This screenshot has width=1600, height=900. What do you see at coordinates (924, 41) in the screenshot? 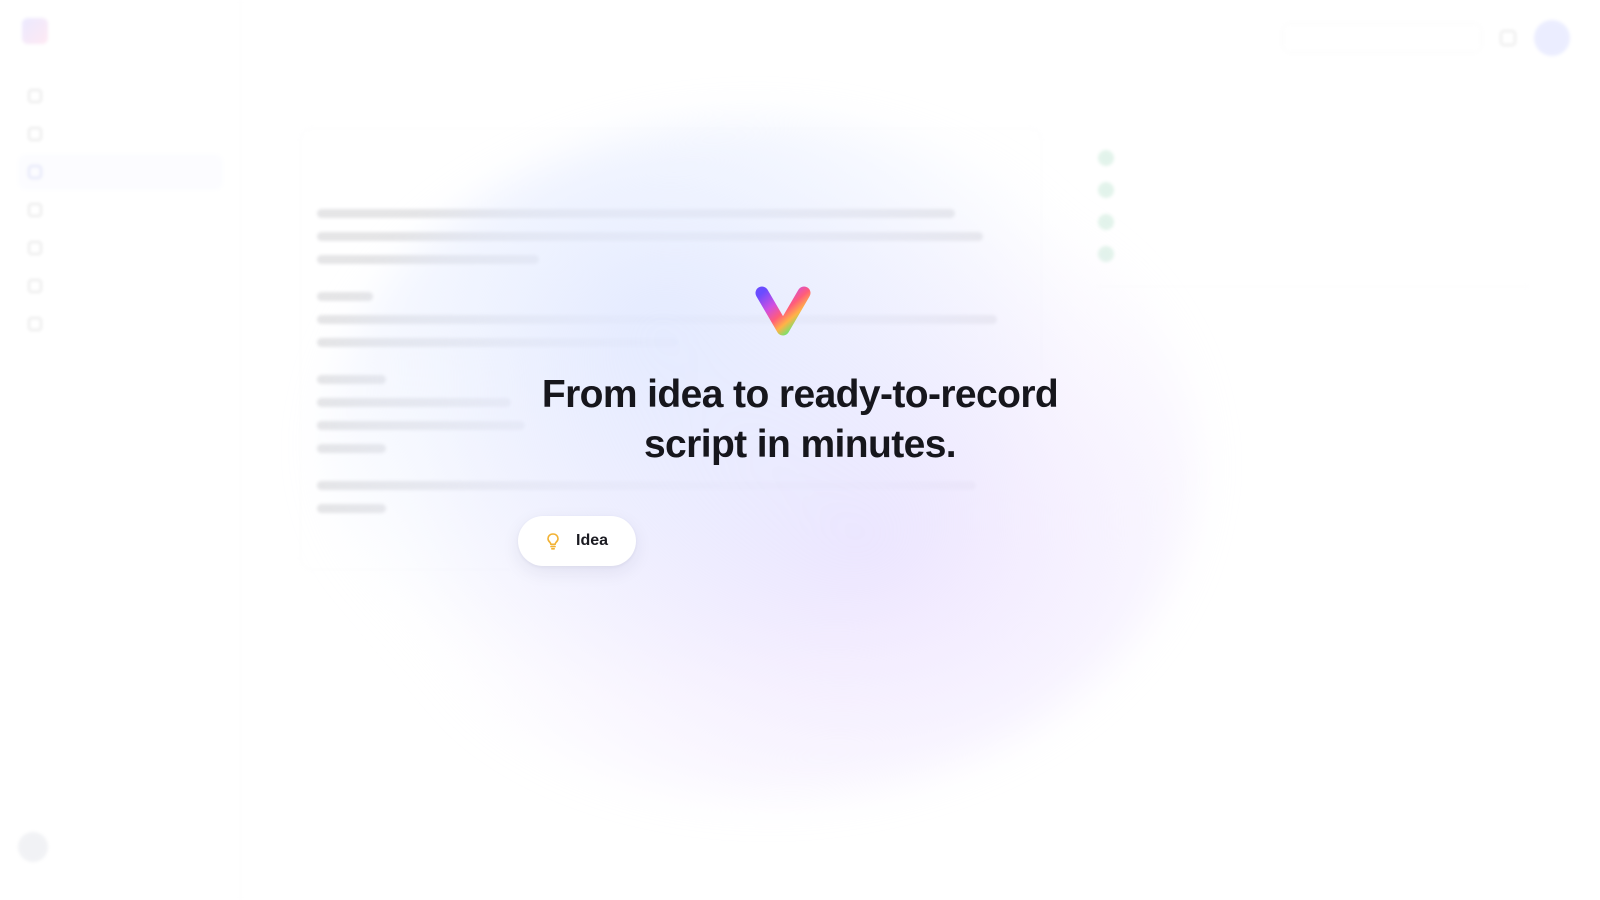
I see `header` at bounding box center [924, 41].